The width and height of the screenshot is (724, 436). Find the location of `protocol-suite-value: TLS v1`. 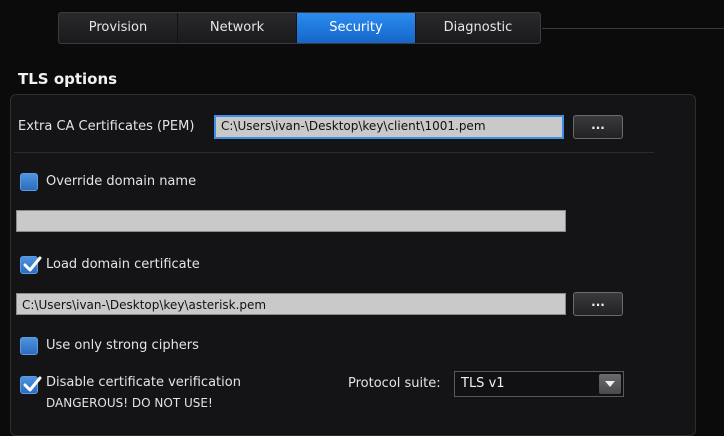

protocol-suite-value: TLS v1 is located at coordinates (483, 383).